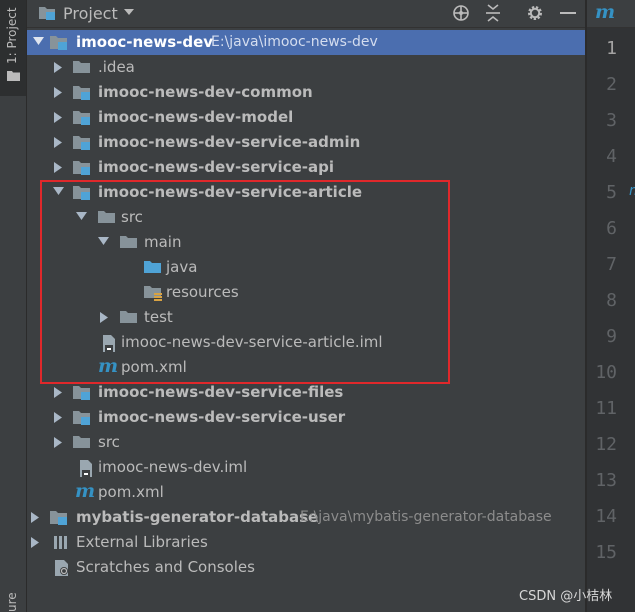 This screenshot has width=635, height=612. What do you see at coordinates (461, 13) in the screenshot?
I see `globe-icon` at bounding box center [461, 13].